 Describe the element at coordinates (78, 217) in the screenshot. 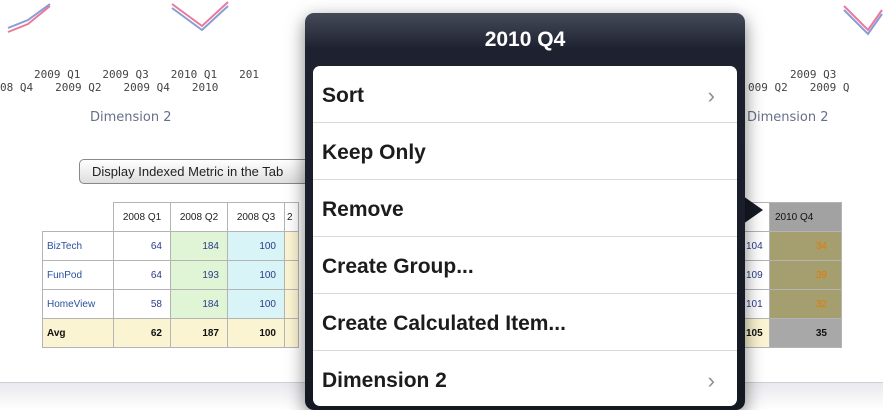

I see `table-corner-cell` at that location.